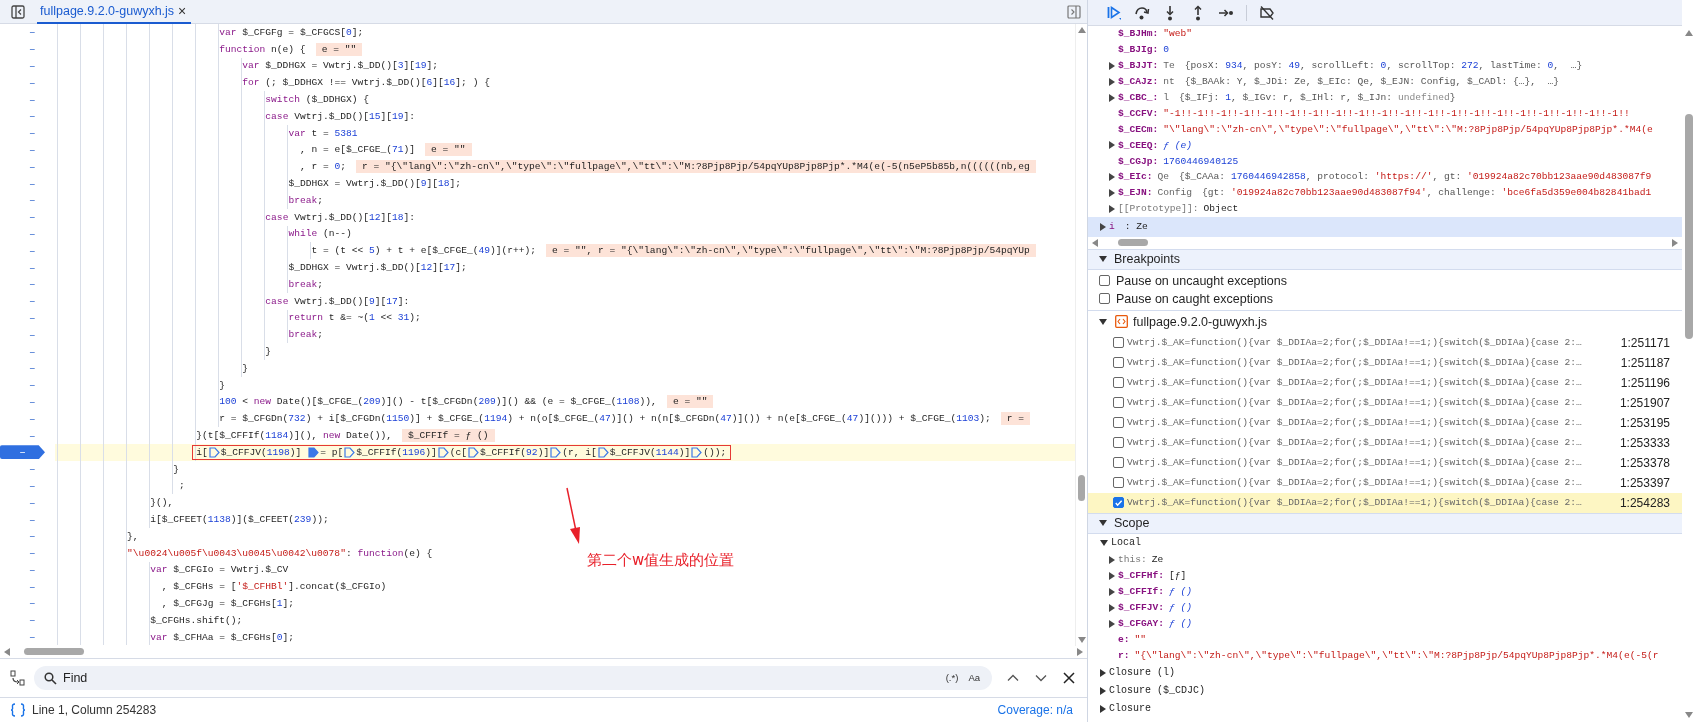  I want to click on close-tab-button: ×, so click(182, 10).